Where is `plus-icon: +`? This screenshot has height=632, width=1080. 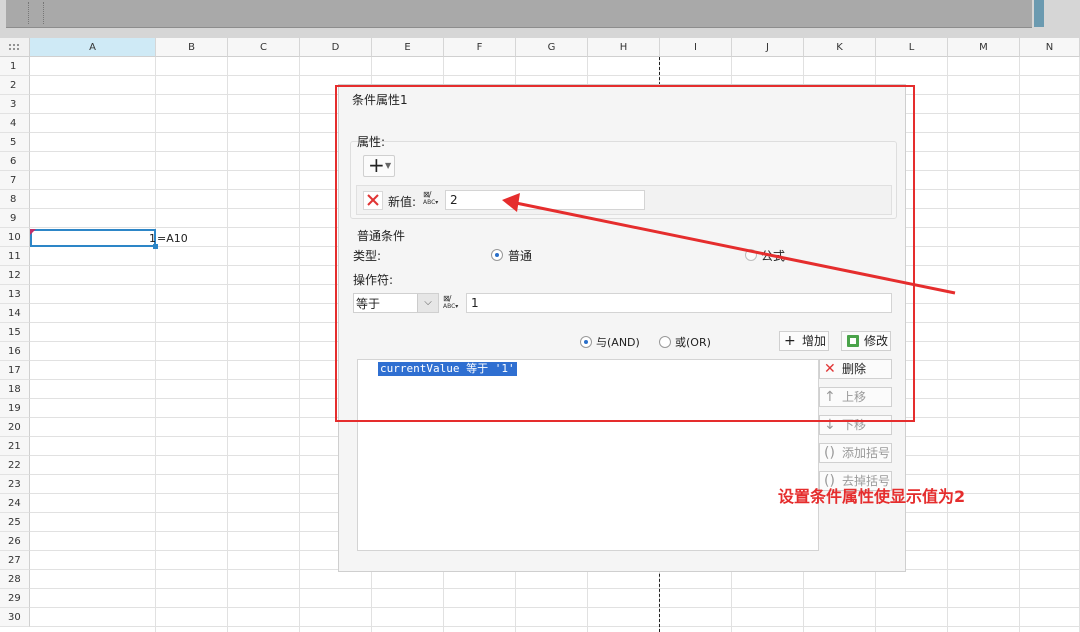
plus-icon: + is located at coordinates (376, 165).